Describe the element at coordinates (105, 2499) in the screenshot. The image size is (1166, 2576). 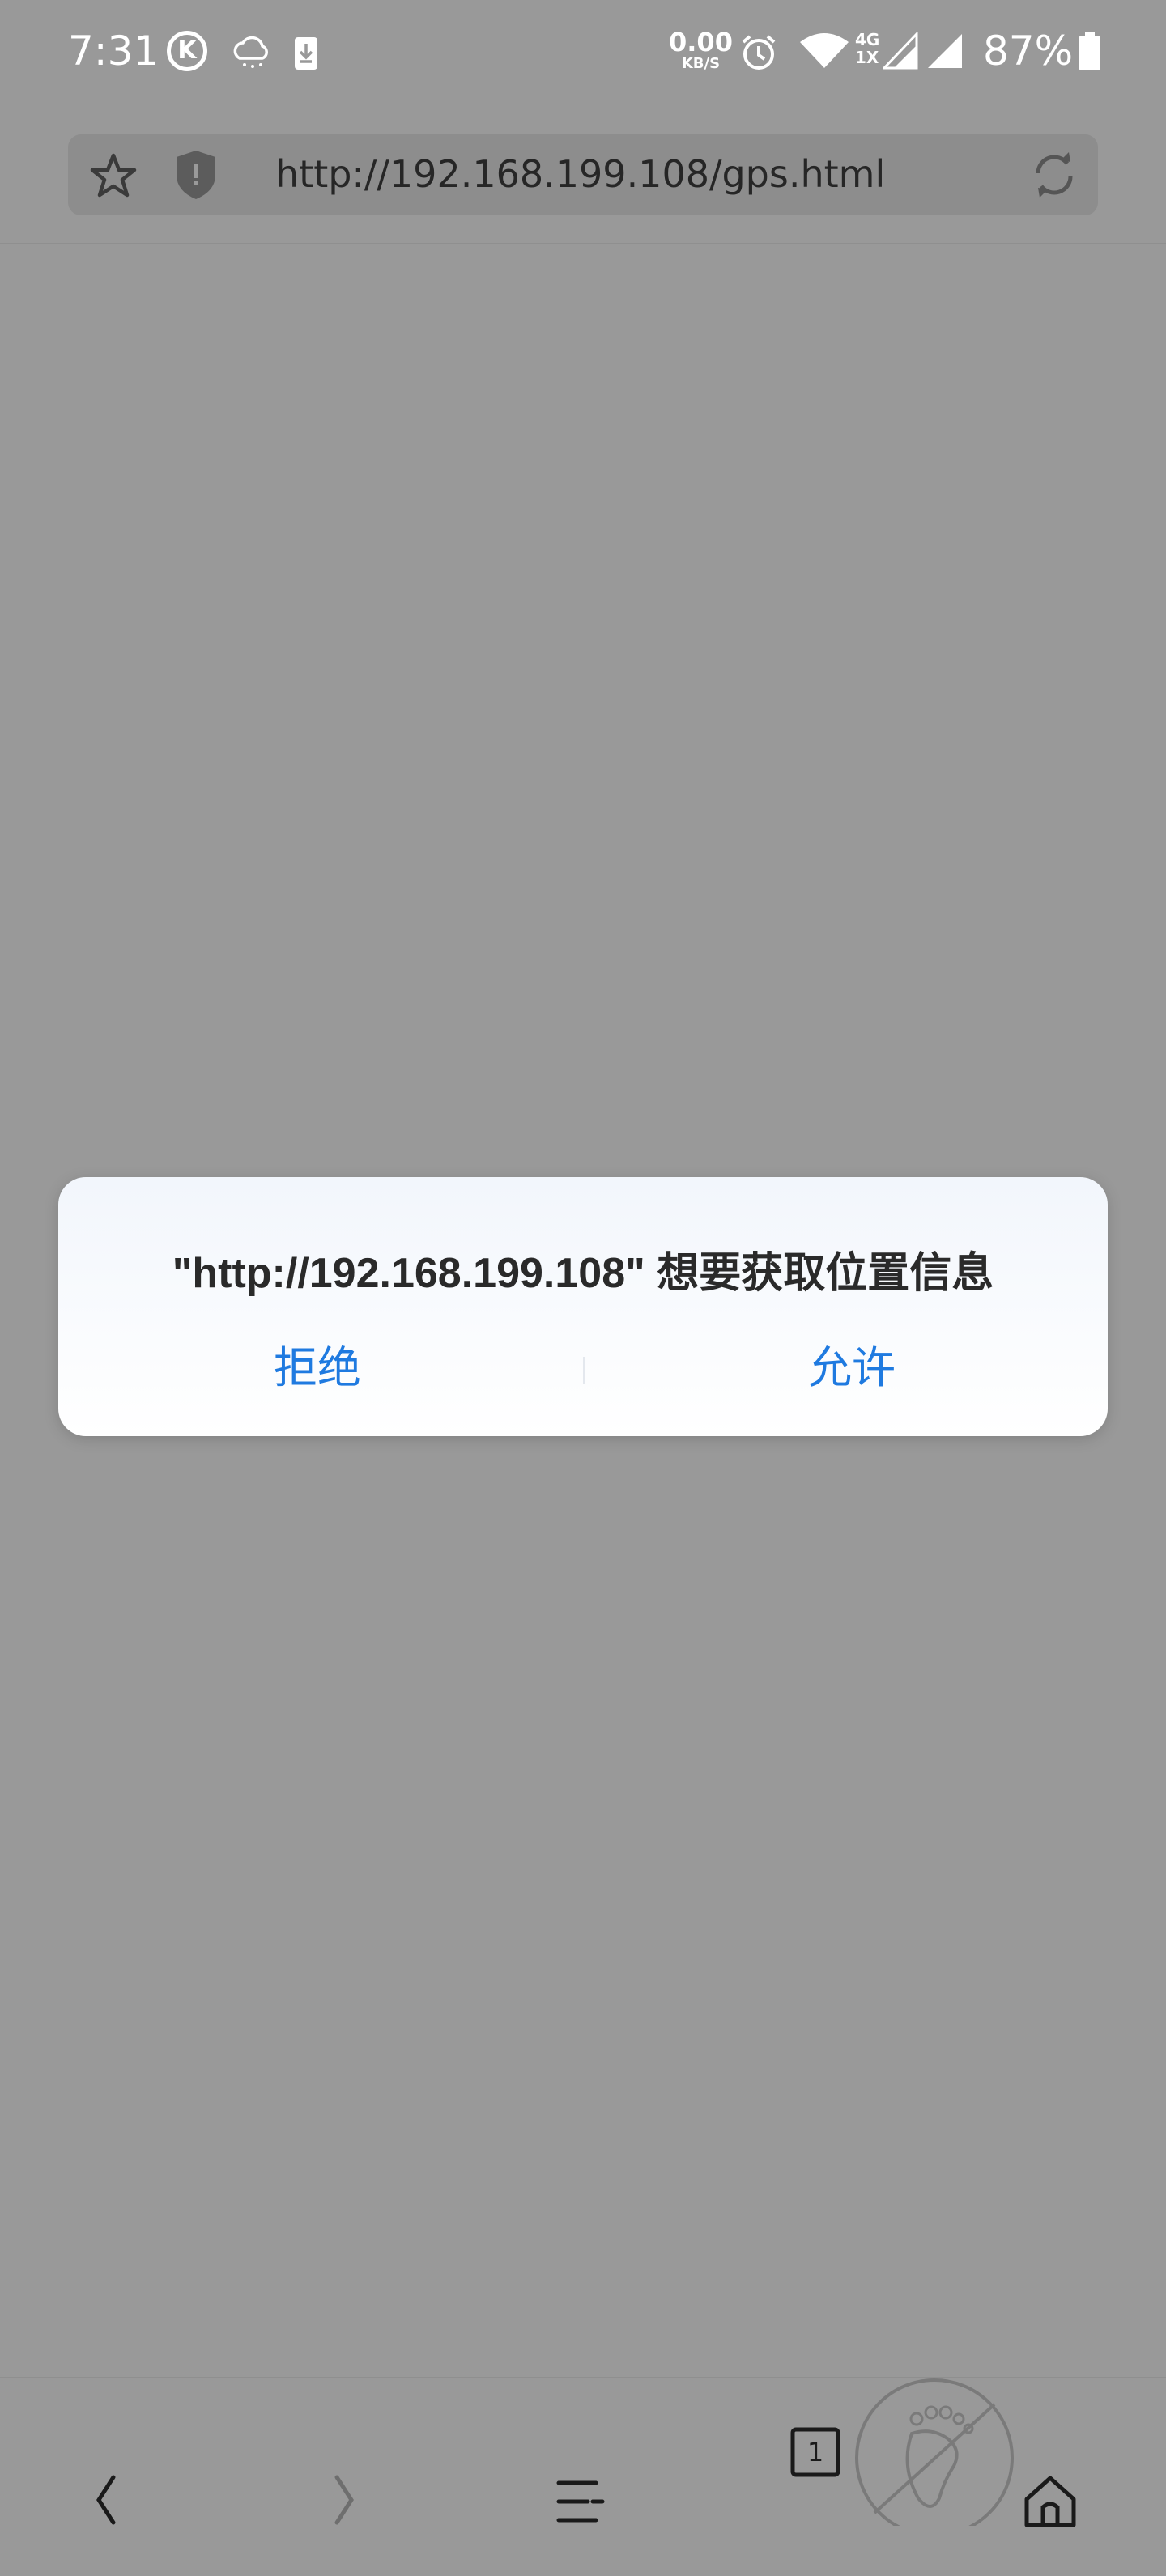
I see `back-icon` at that location.